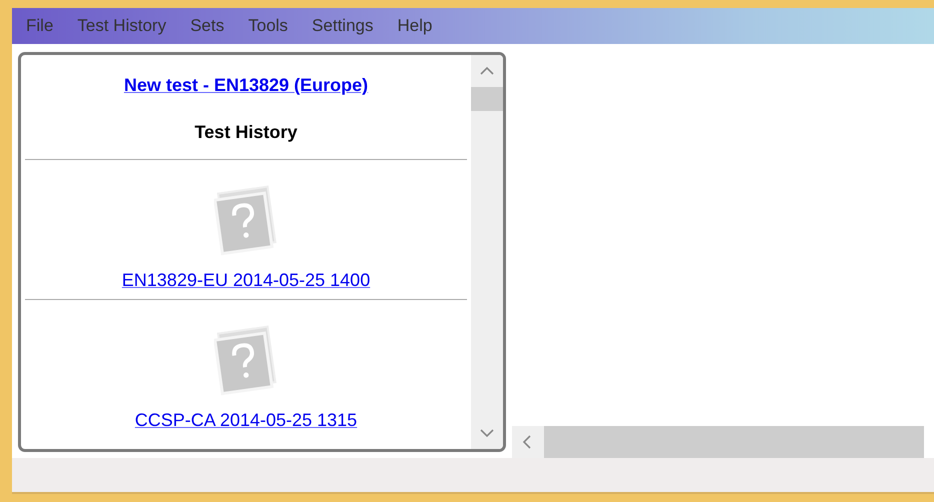 This screenshot has height=502, width=934. What do you see at coordinates (40, 26) in the screenshot?
I see `menu-item: File` at bounding box center [40, 26].